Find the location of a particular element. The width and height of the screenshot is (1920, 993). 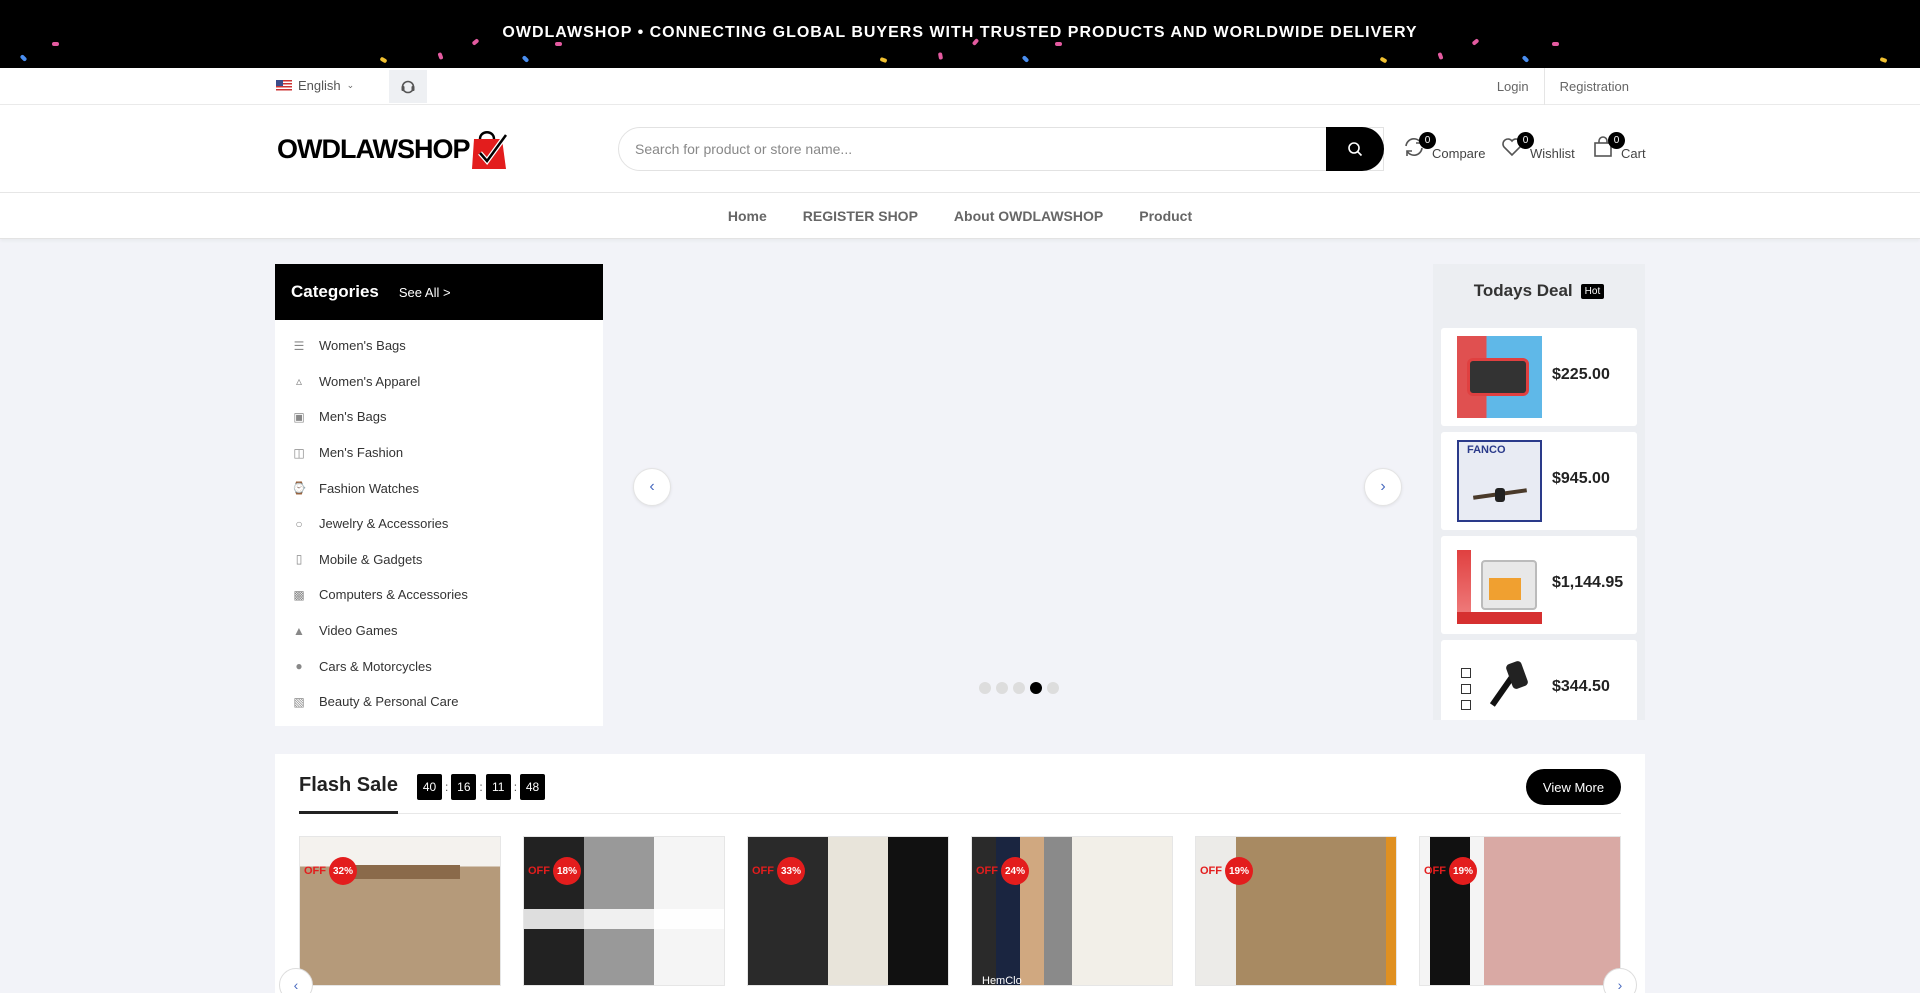

deal-item: $344.50 is located at coordinates (1539, 680).